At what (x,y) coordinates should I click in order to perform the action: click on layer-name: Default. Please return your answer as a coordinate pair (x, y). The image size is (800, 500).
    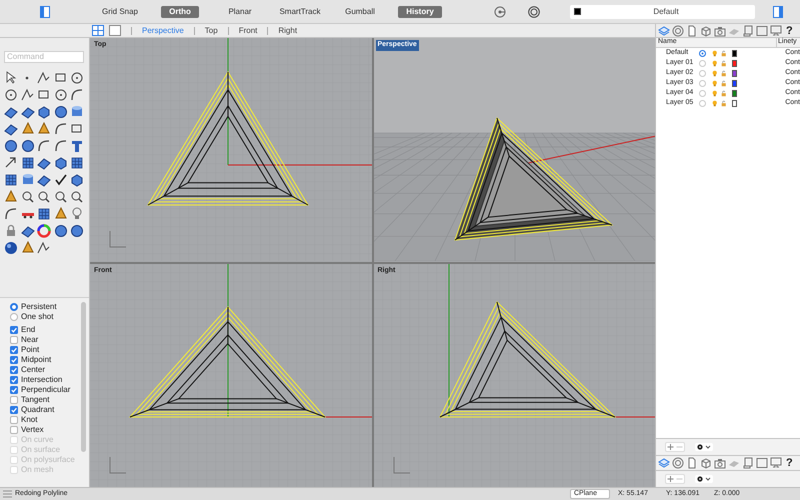
    Looking at the image, I should click on (666, 12).